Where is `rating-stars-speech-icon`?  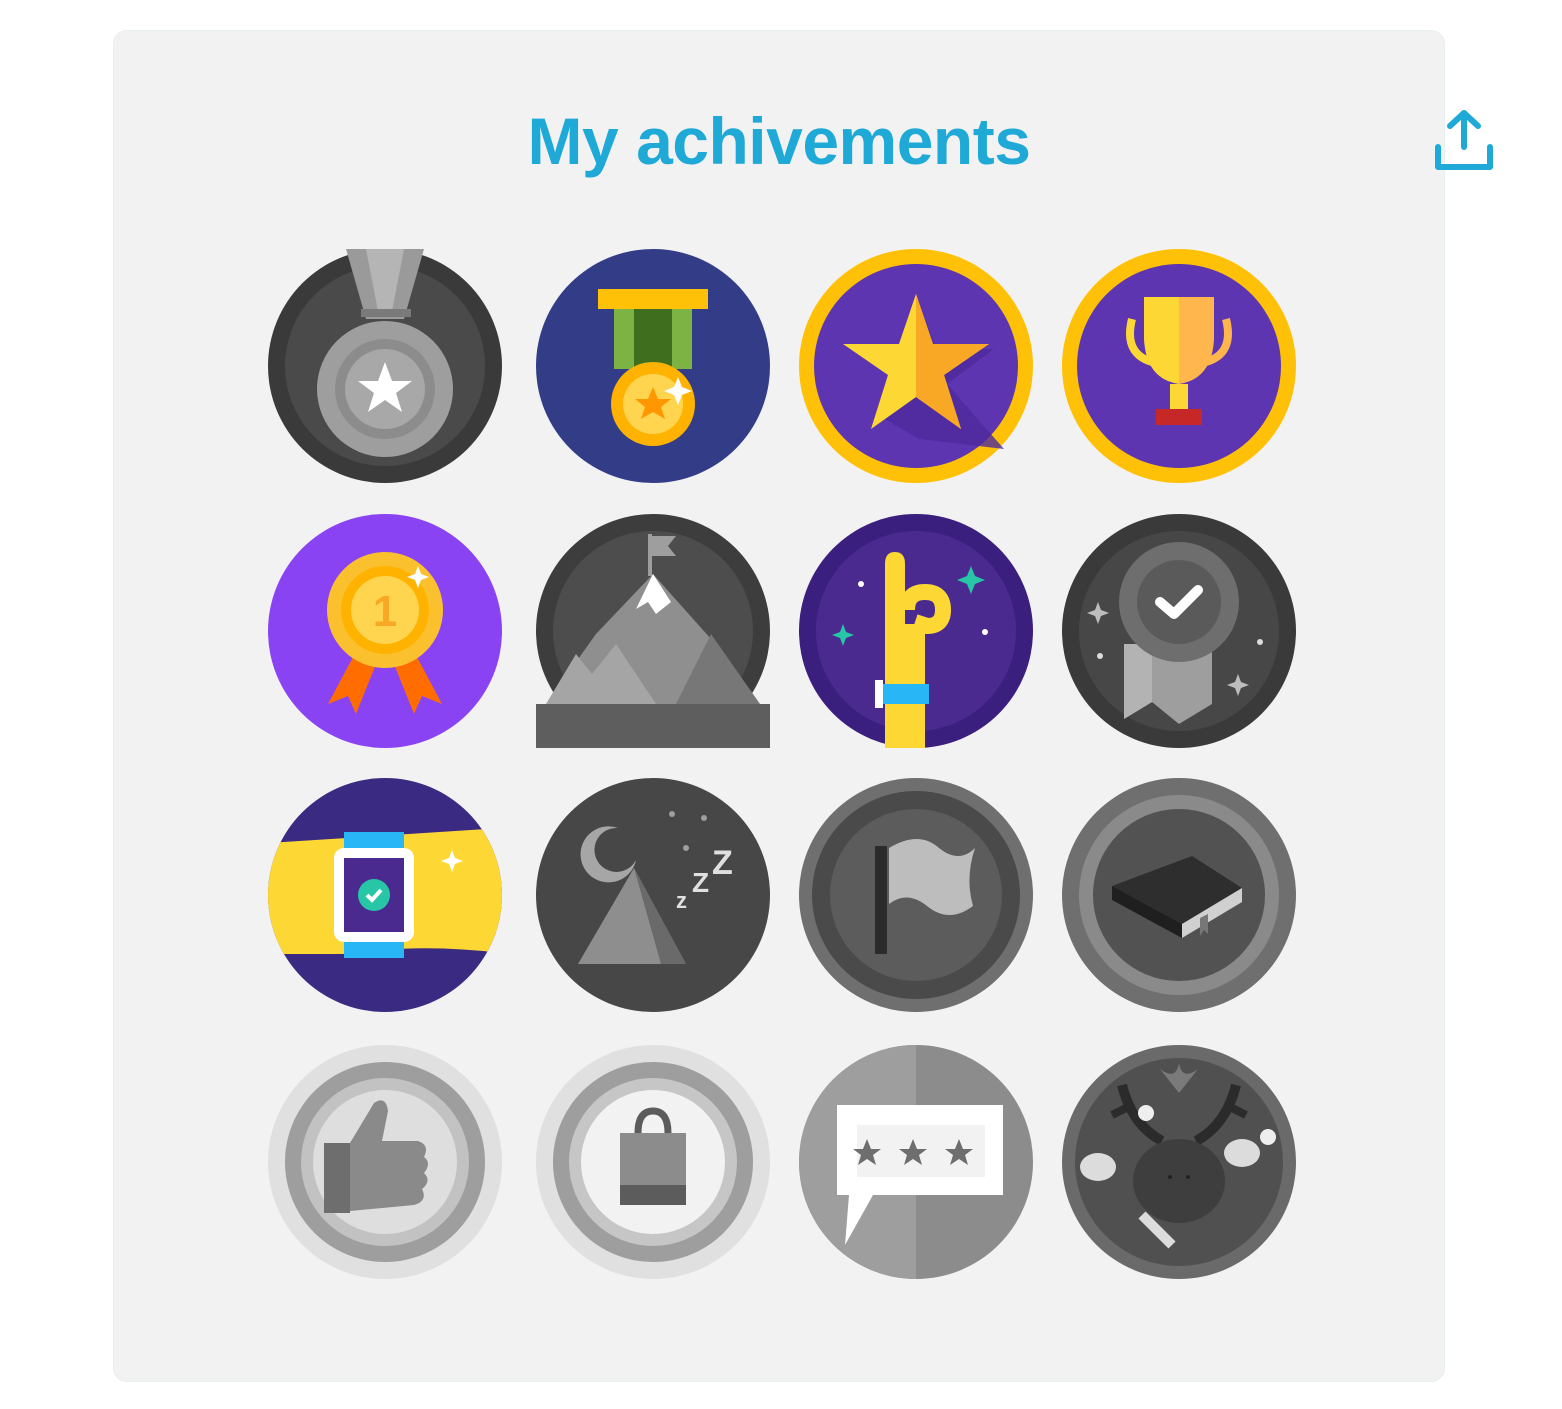
rating-stars-speech-icon is located at coordinates (916, 1162).